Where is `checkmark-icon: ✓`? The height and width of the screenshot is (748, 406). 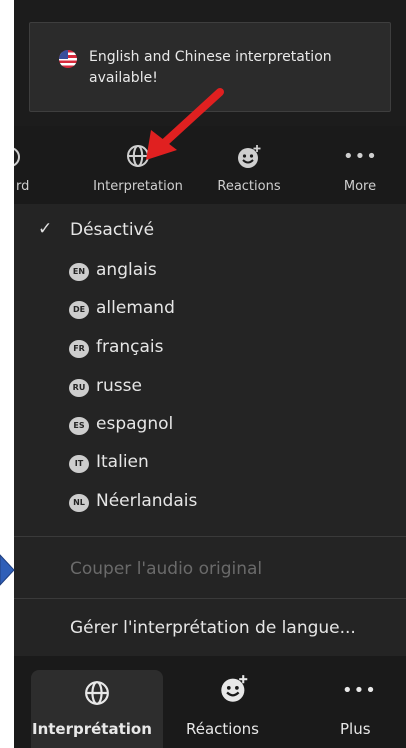
checkmark-icon: ✓ is located at coordinates (45, 229).